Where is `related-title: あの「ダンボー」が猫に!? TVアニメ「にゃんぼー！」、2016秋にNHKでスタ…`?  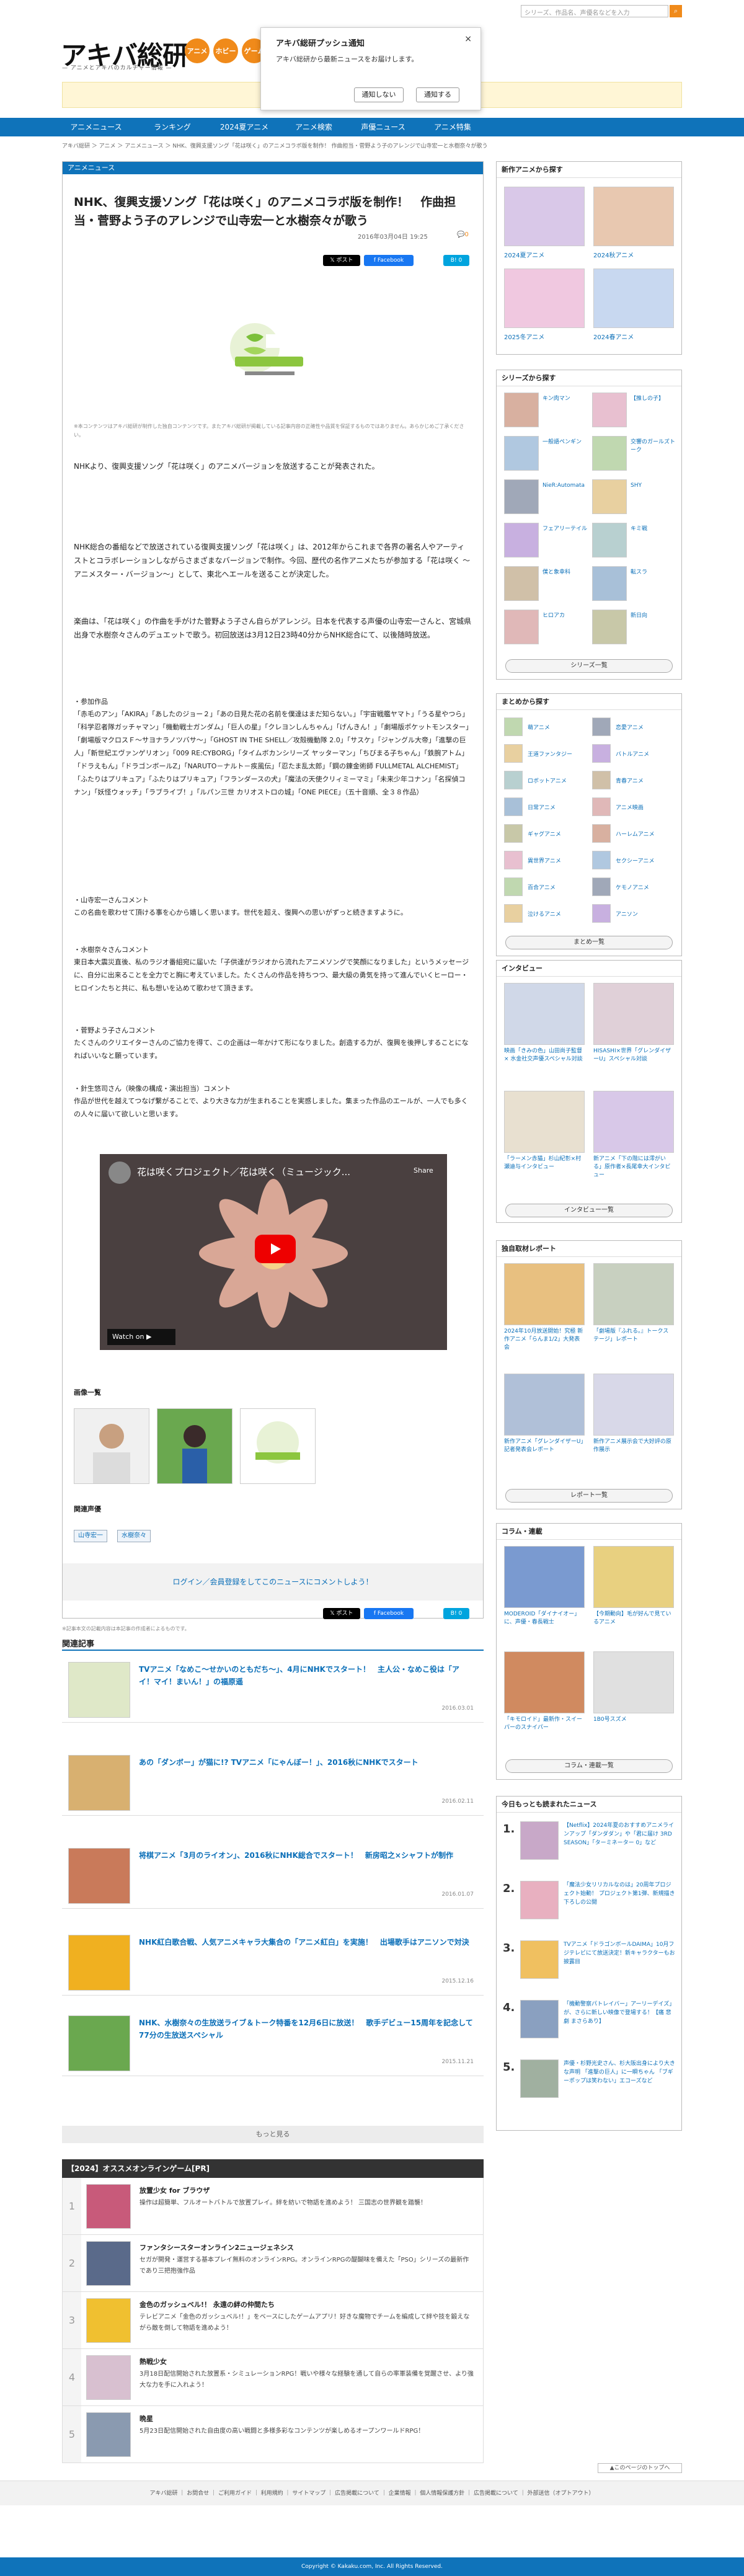 related-title: あの「ダンボー」が猫に!? TVアニメ「にゃんぼー！」、2016秋にNHKでスタ… is located at coordinates (306, 1762).